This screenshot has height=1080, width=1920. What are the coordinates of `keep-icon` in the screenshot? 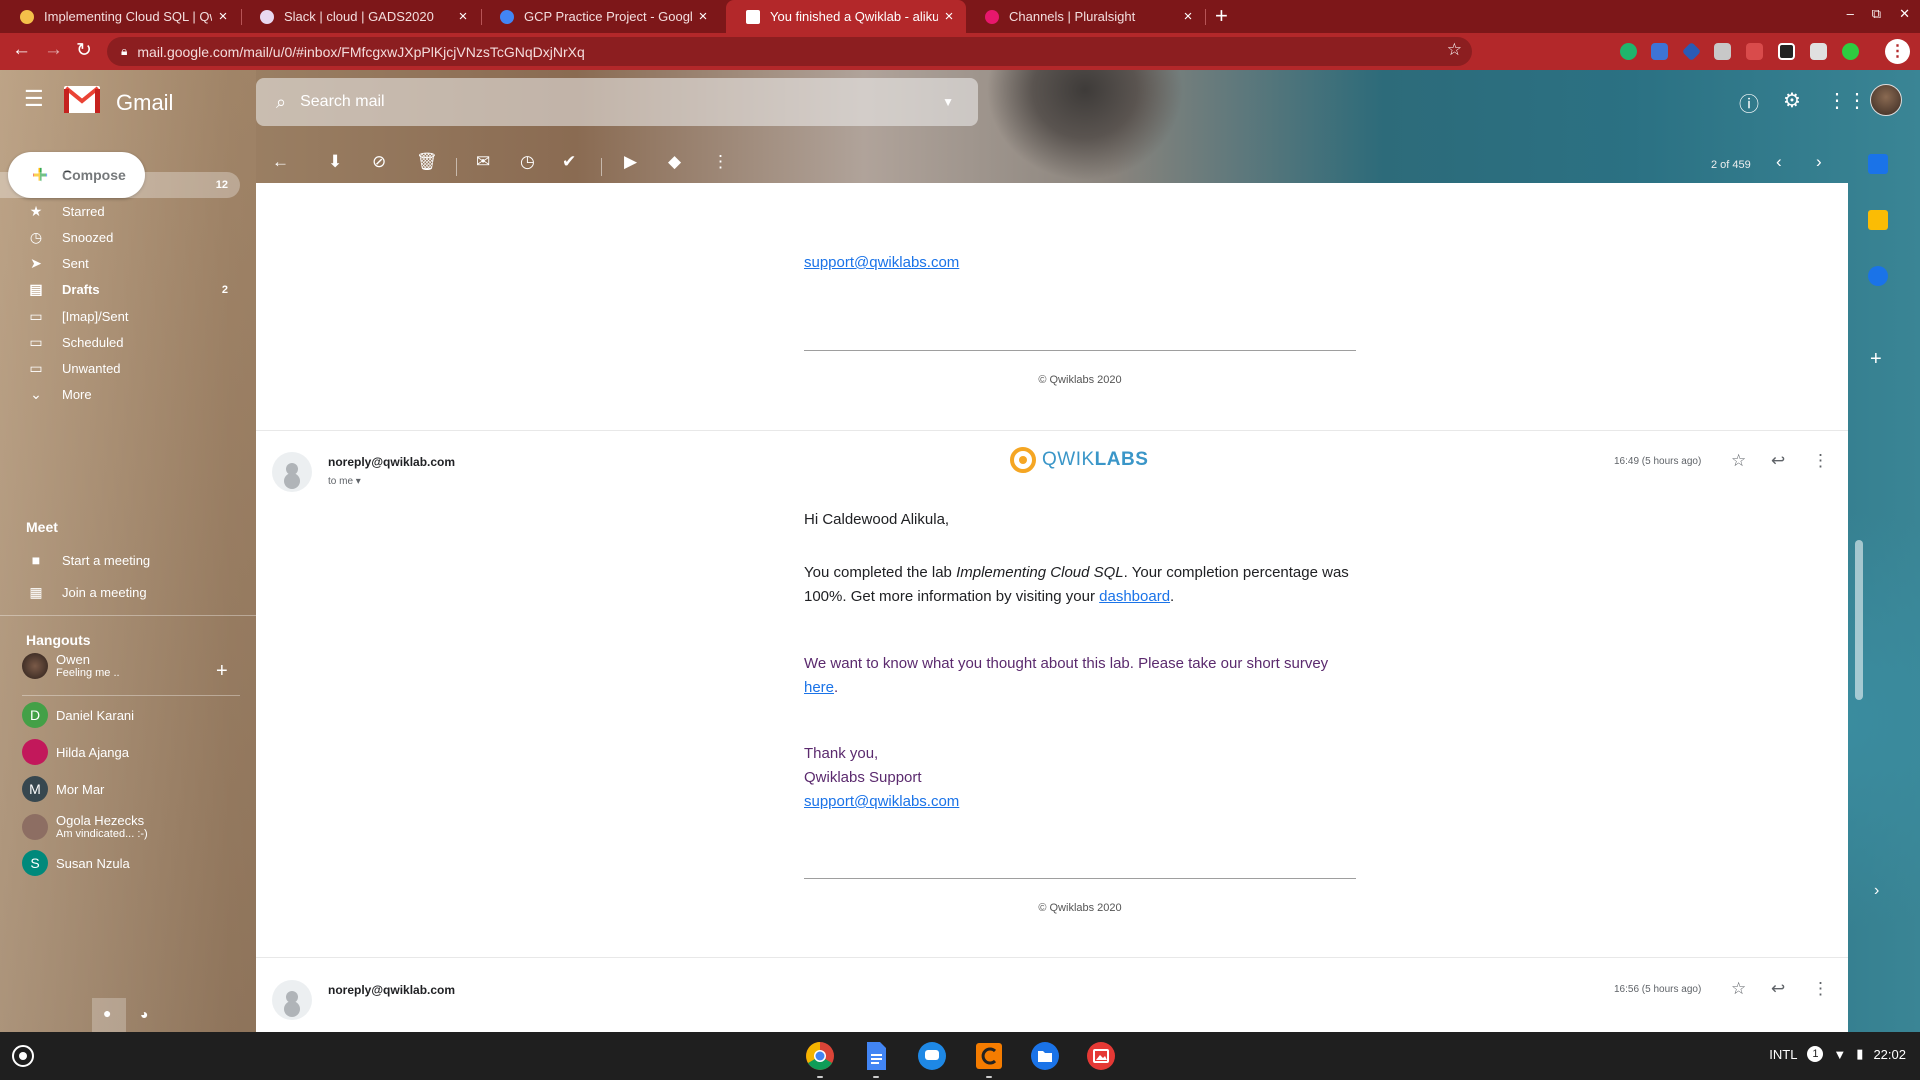 It's located at (1878, 220).